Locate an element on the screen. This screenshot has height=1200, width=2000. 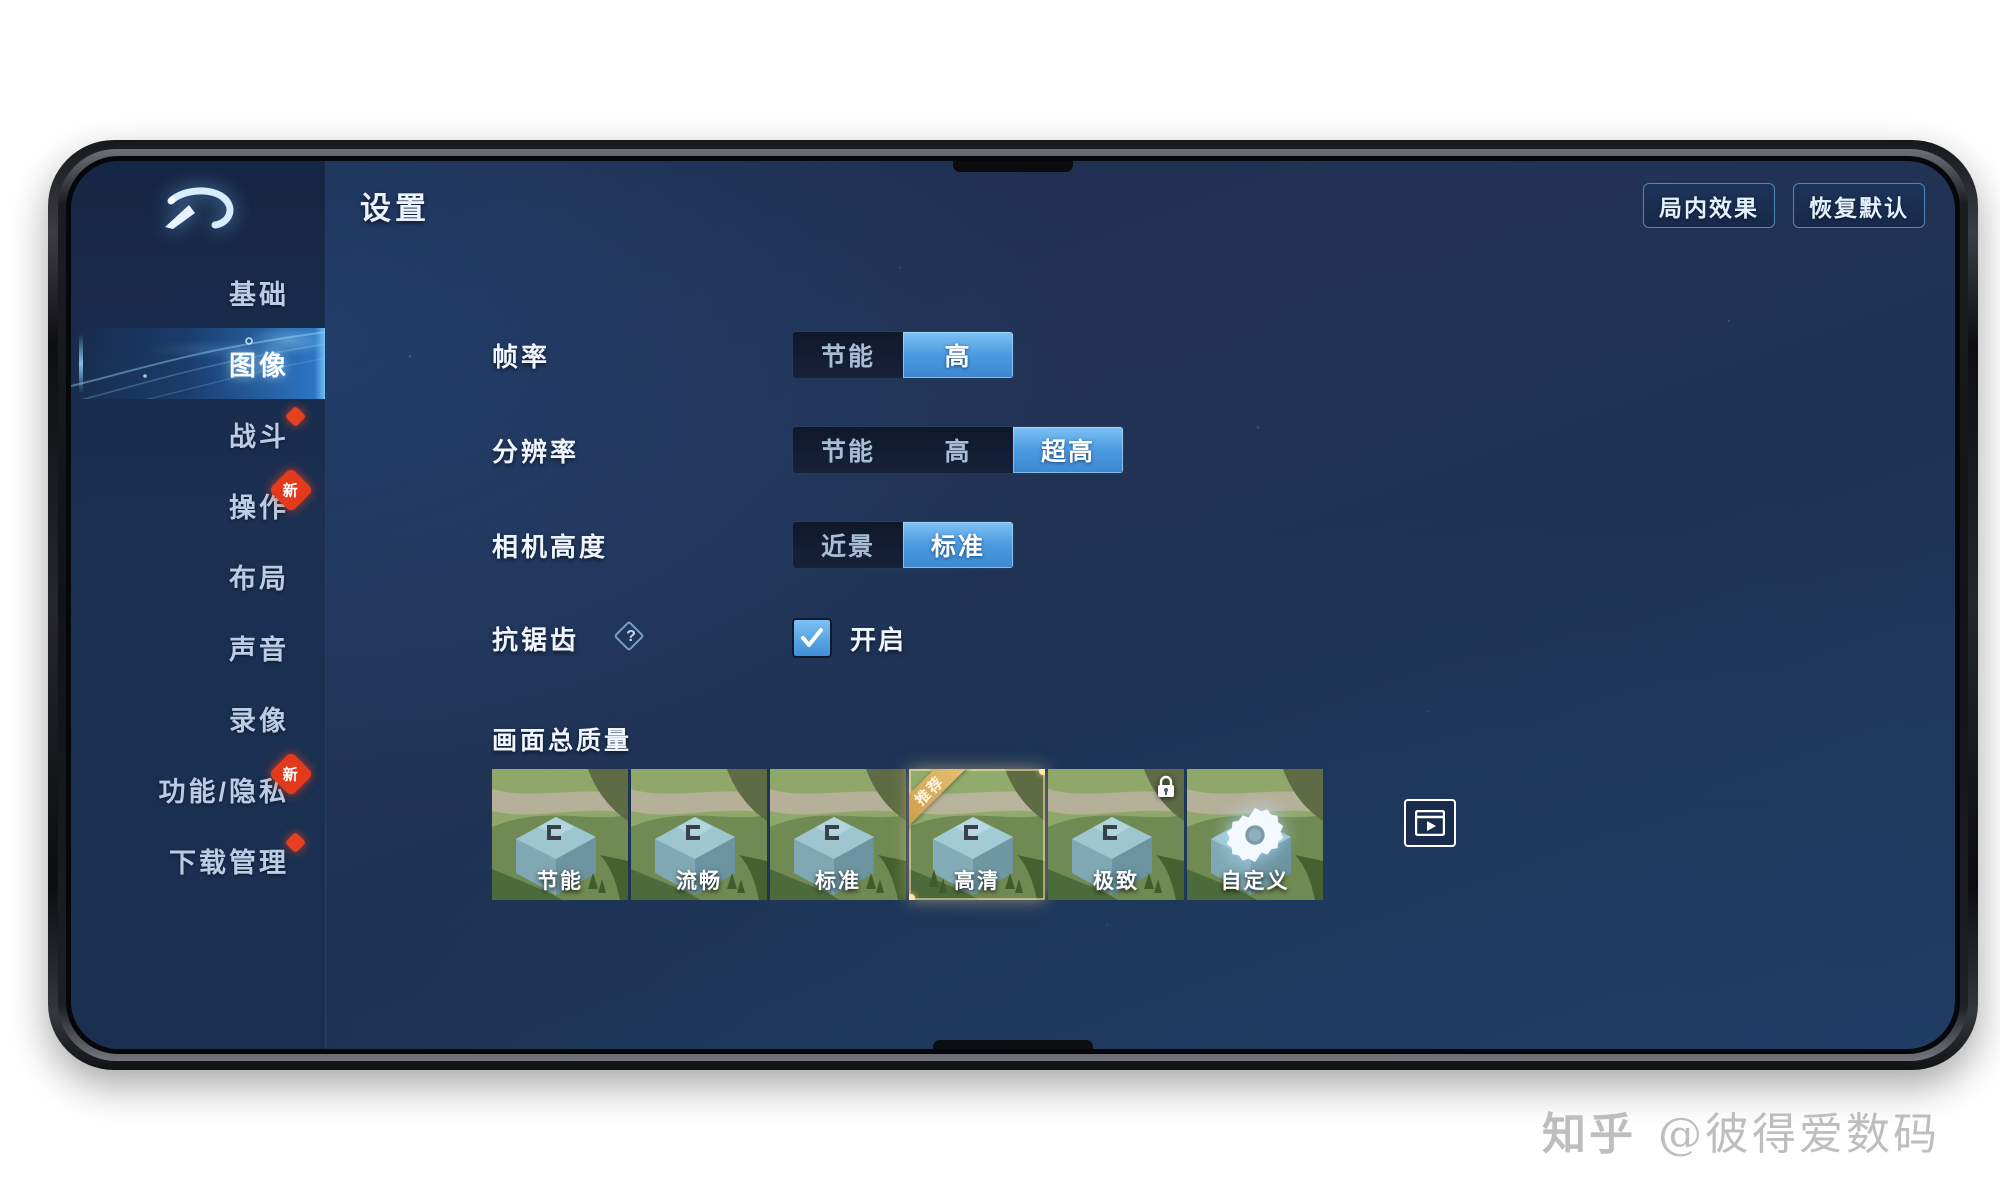
quality-tile-label: 高清 is located at coordinates (977, 881).